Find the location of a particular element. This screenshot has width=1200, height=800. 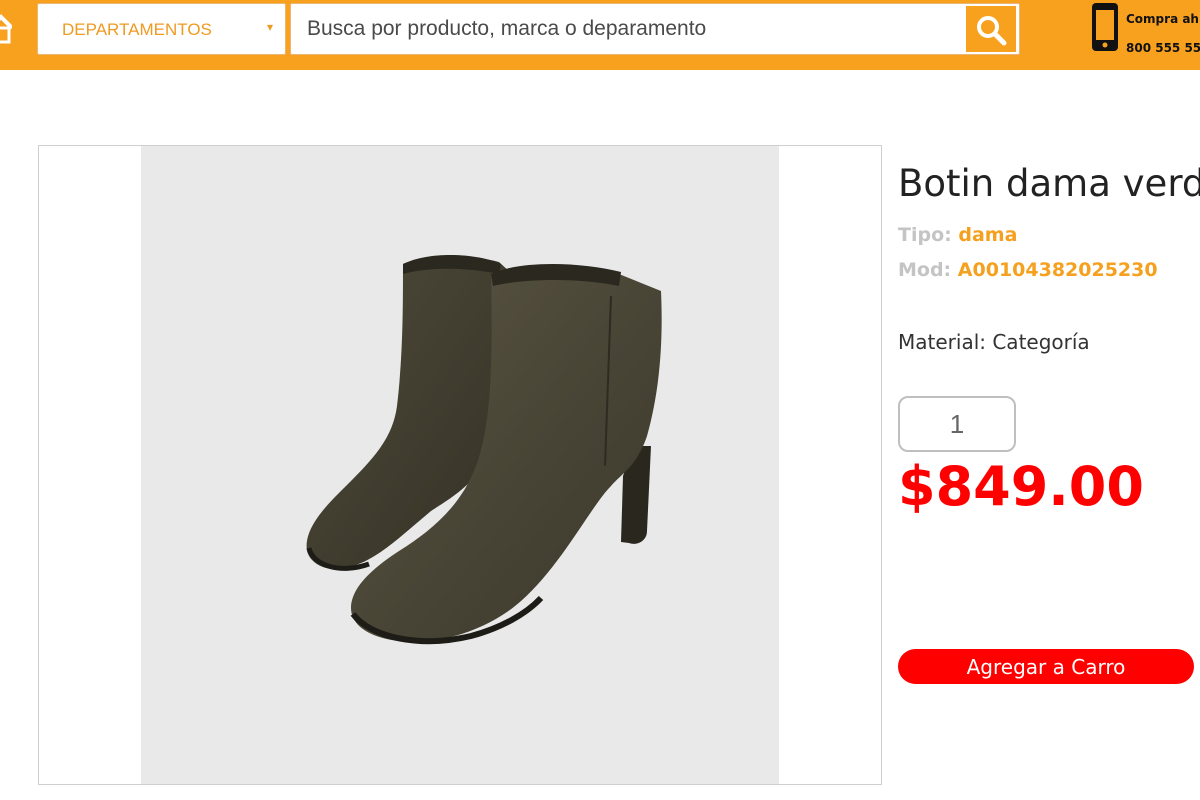

search-icon is located at coordinates (992, 31).